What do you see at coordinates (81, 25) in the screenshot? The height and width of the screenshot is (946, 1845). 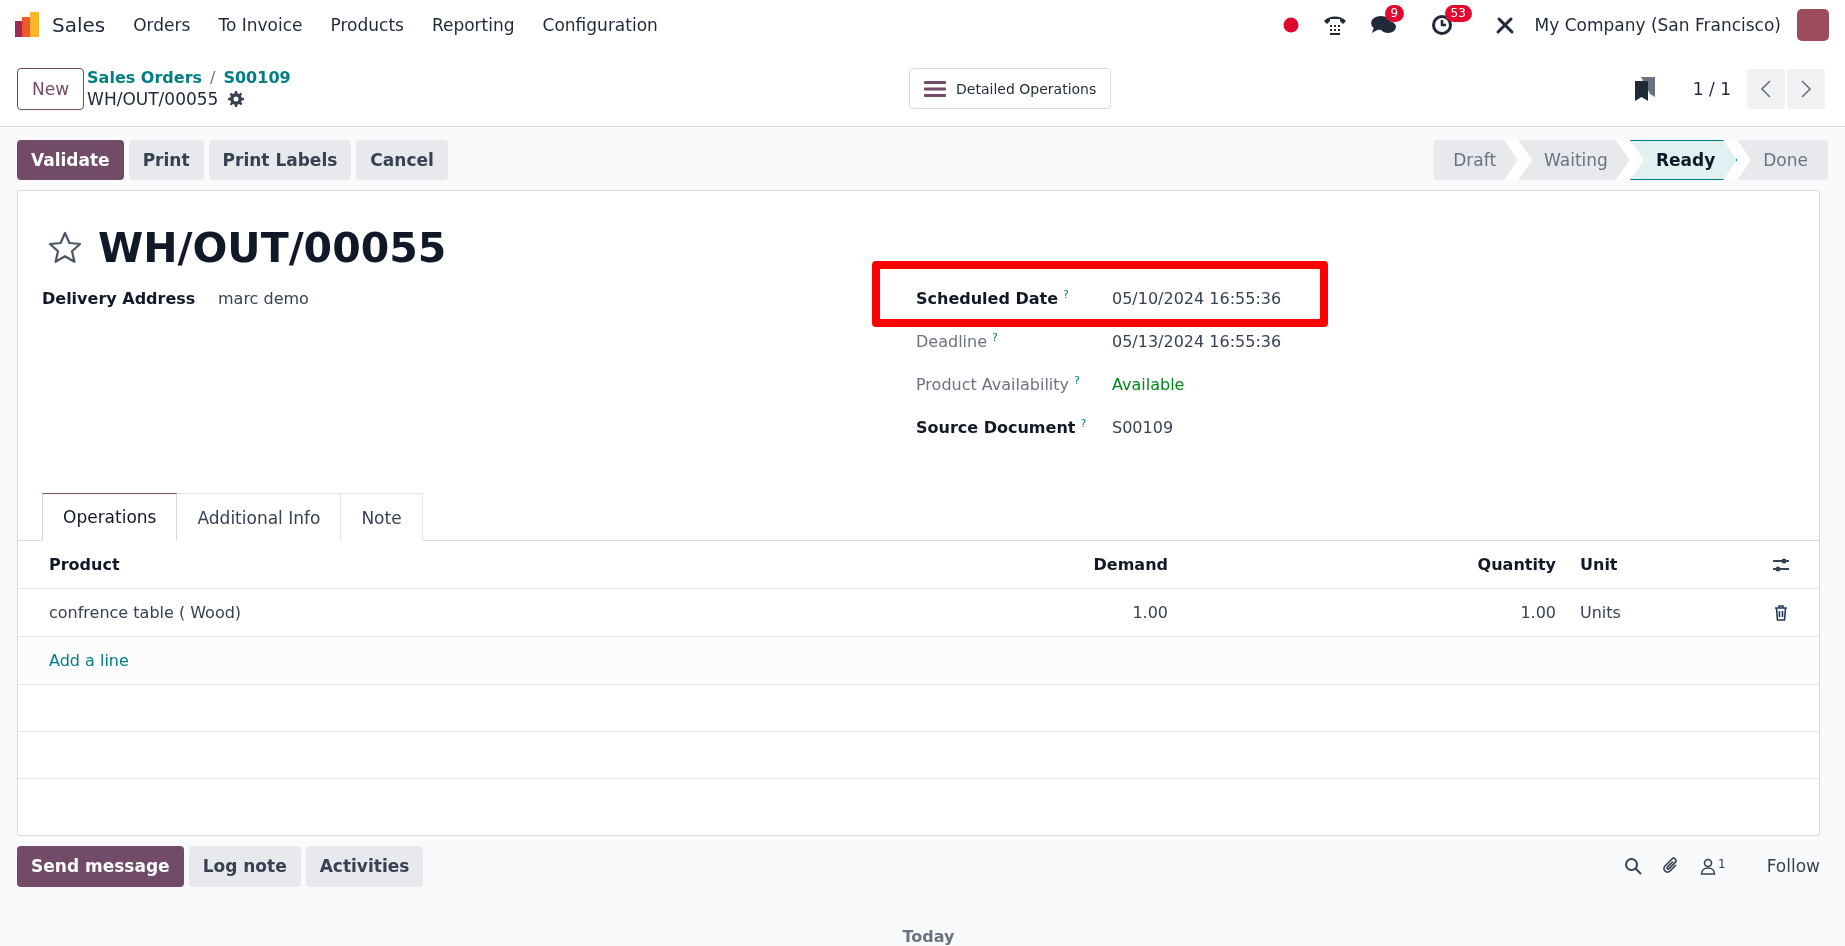 I see `app-title: Sales` at bounding box center [81, 25].